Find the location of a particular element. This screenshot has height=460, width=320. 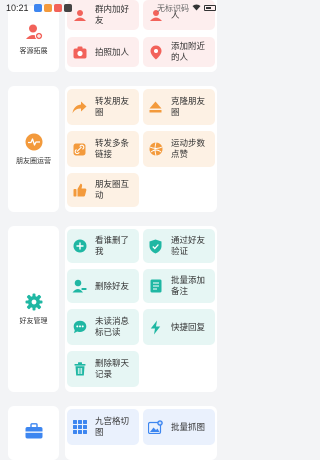

image-add-icon is located at coordinates (155, 427).